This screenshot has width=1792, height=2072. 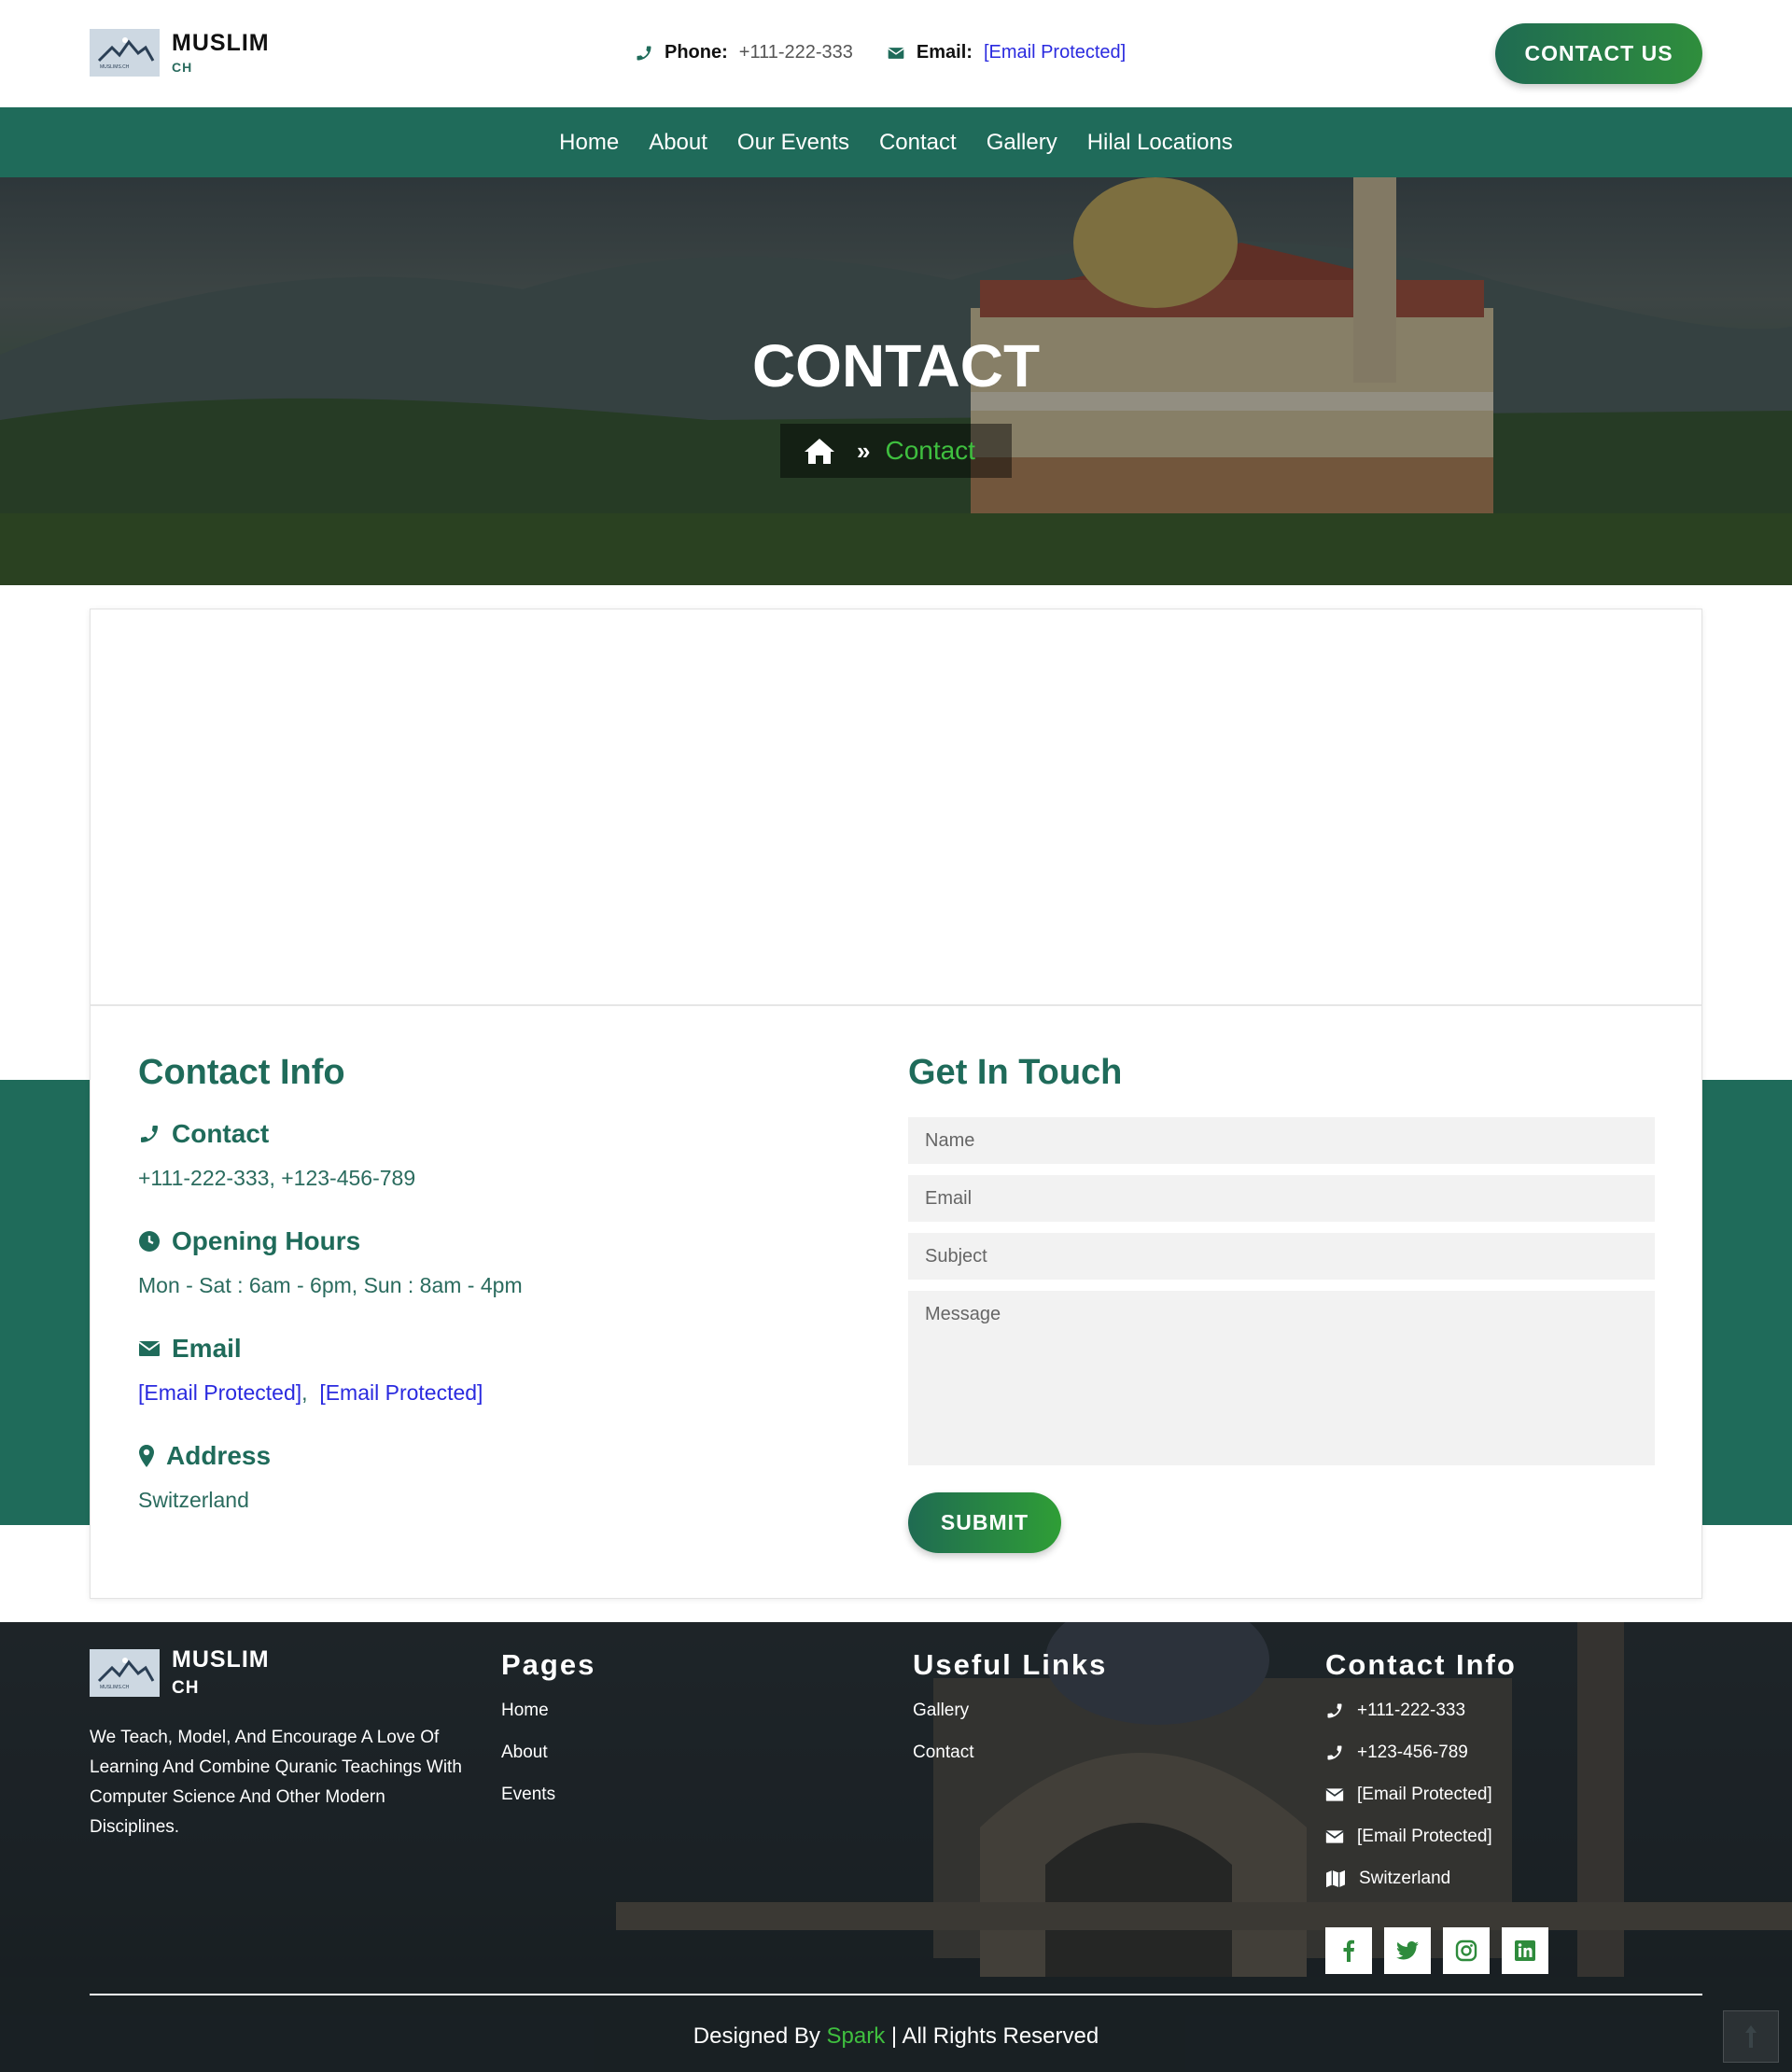 What do you see at coordinates (221, 1659) in the screenshot?
I see `footer-logo-title: MUSLIM` at bounding box center [221, 1659].